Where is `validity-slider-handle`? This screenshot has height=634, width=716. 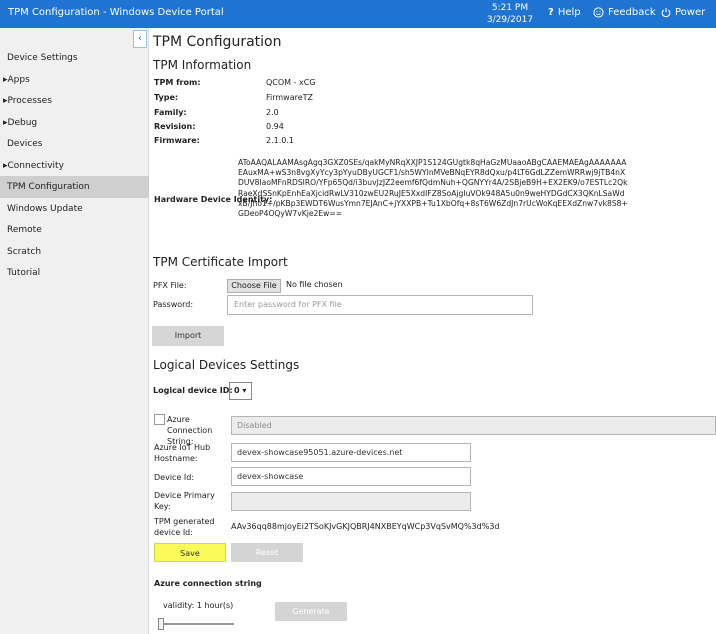 validity-slider-handle is located at coordinates (161, 624).